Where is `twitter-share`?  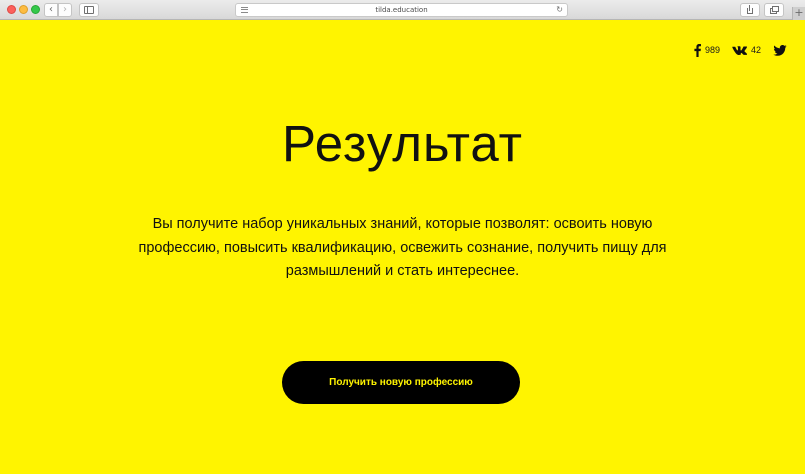
twitter-share is located at coordinates (780, 50).